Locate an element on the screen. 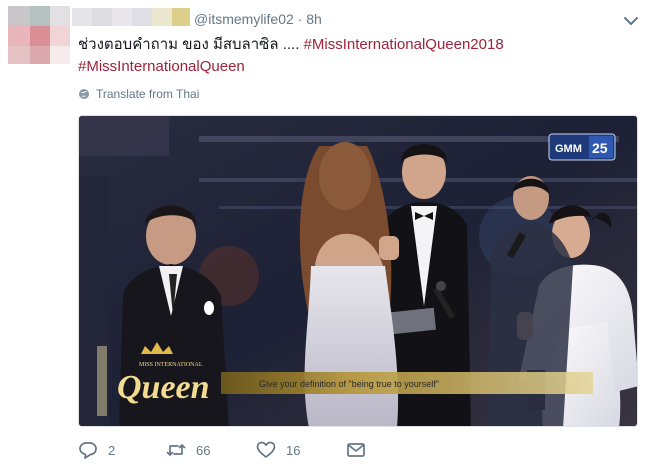 This screenshot has height=471, width=650. hashtag-link: #MissInternationalQueen is located at coordinates (161, 66).